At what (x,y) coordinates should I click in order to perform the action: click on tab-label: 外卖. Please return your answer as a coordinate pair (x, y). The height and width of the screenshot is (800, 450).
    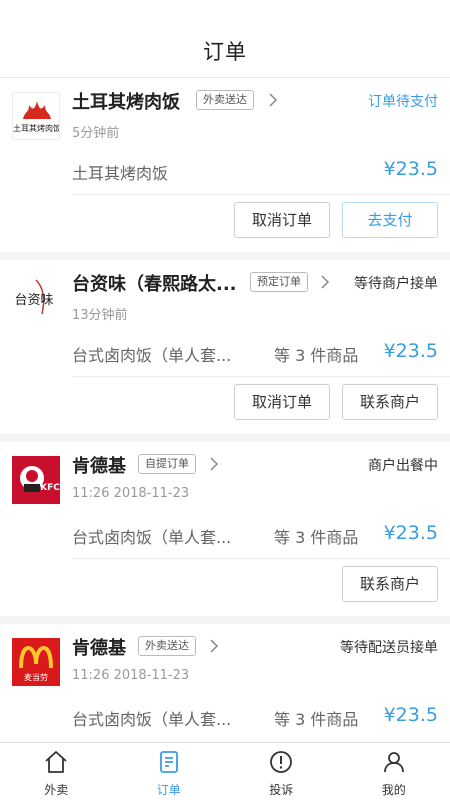
    Looking at the image, I should click on (56, 790).